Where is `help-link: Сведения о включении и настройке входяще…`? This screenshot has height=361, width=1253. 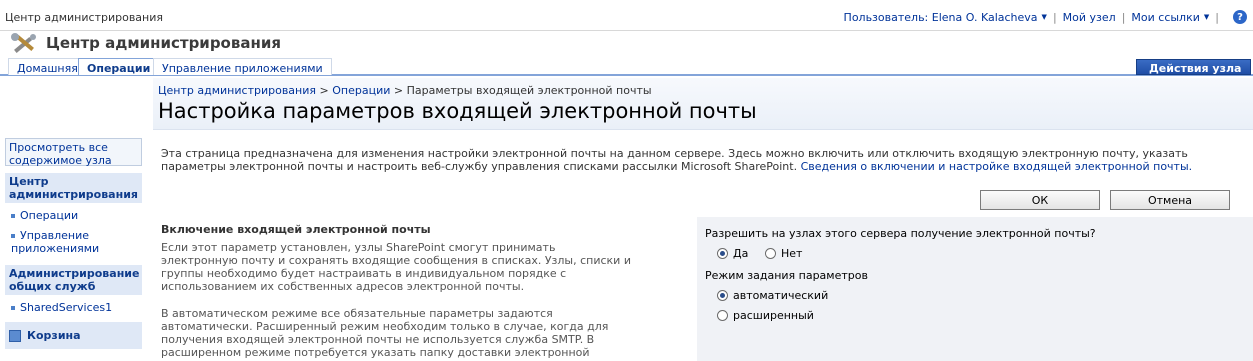 help-link: Сведения о включении и настройке входяще… is located at coordinates (997, 166).